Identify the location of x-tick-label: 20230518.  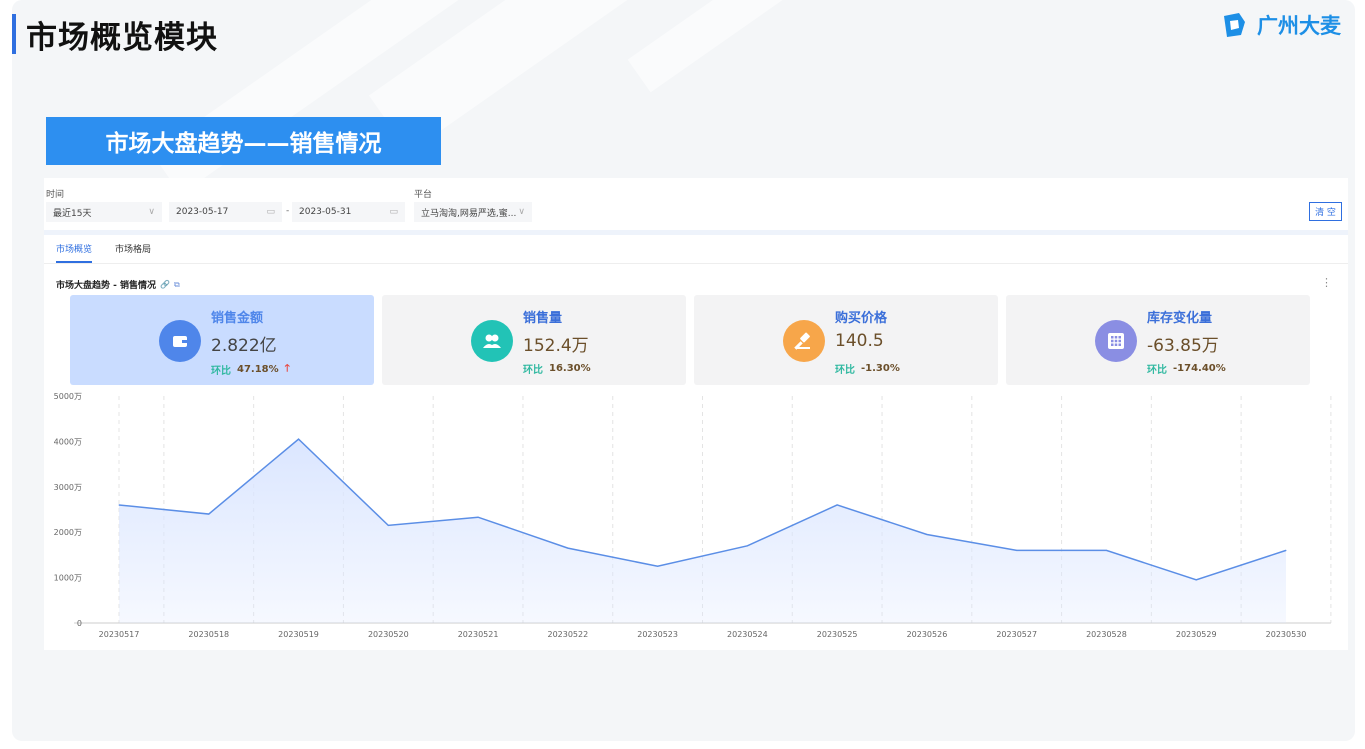
(208, 634).